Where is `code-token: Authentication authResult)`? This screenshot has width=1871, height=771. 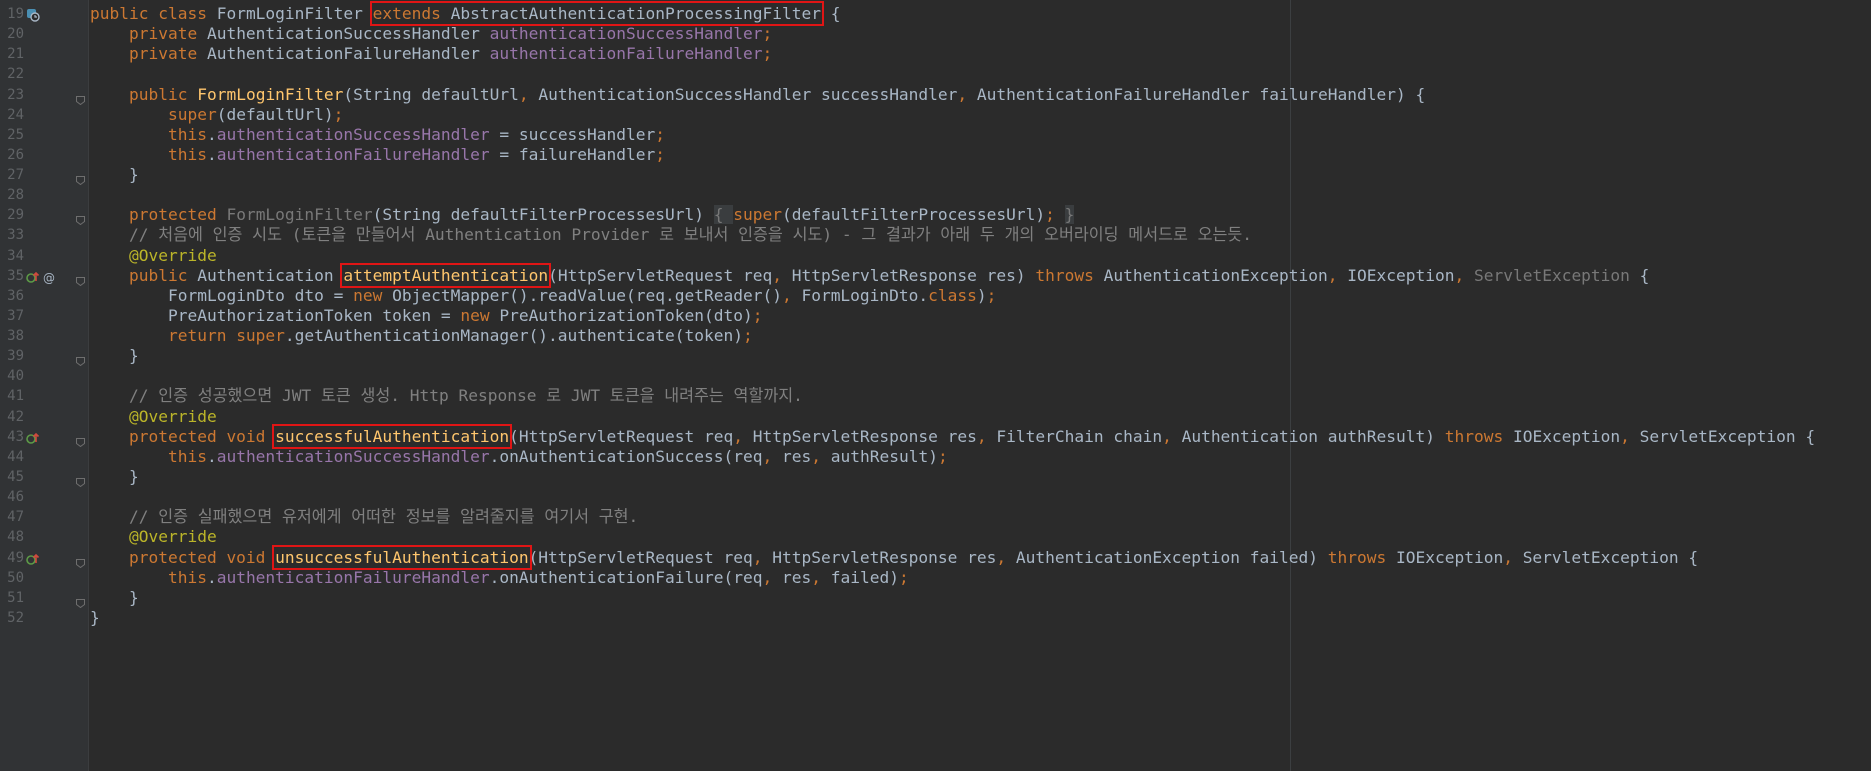 code-token: Authentication authResult) is located at coordinates (1313, 436).